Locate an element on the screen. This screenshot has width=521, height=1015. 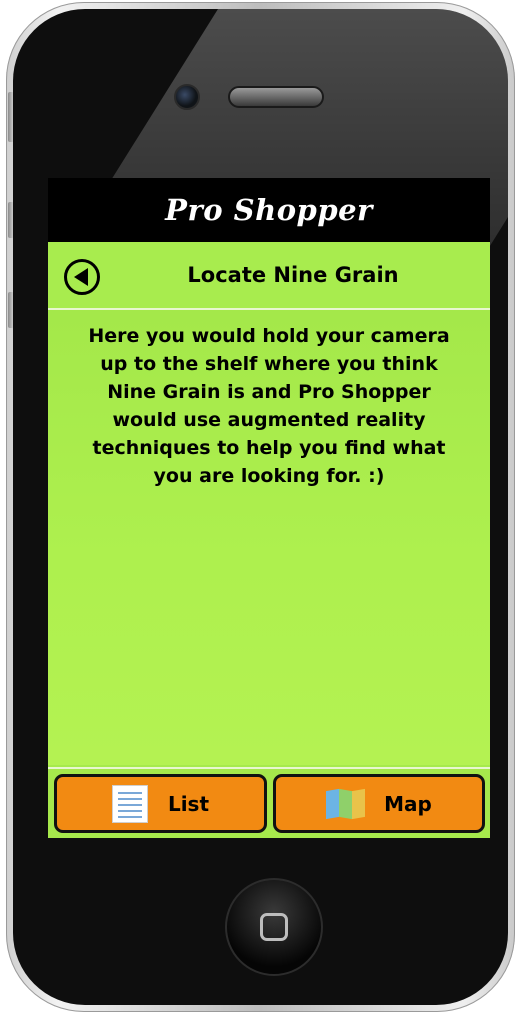
back-arrow-icon is located at coordinates (80, 277).